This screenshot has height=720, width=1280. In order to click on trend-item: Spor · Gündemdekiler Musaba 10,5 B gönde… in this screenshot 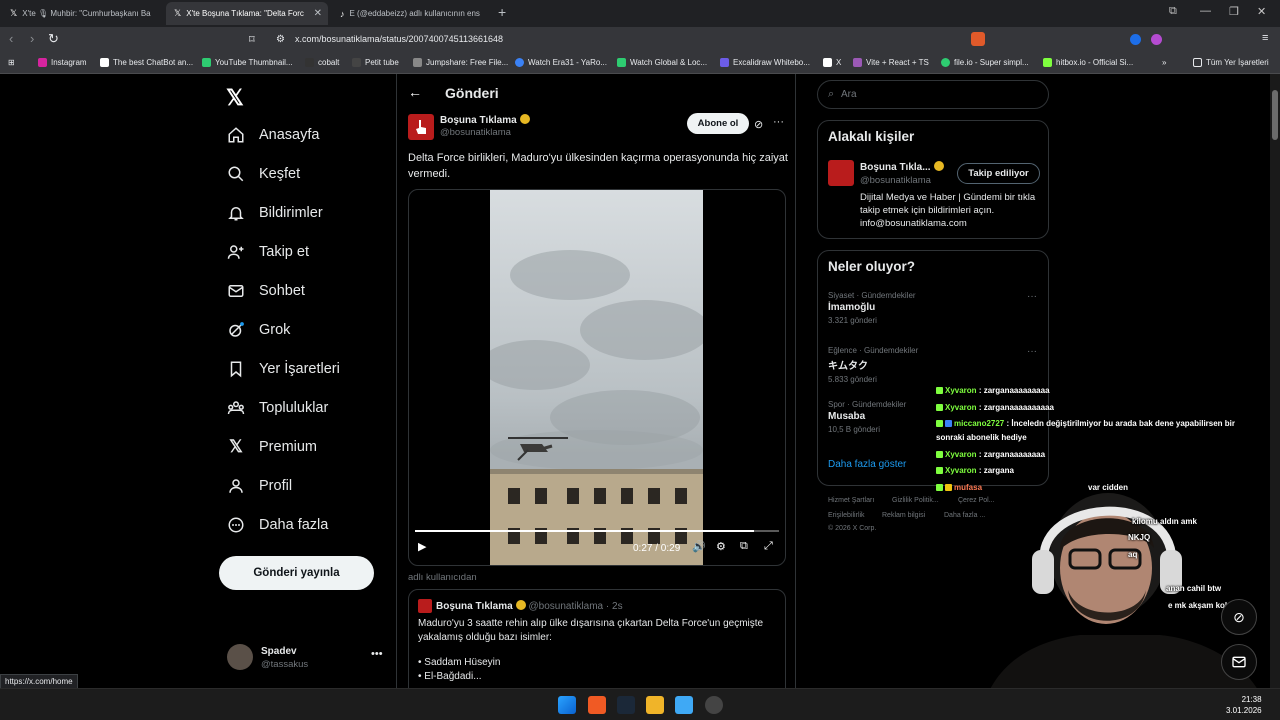, I will do `click(867, 417)`.